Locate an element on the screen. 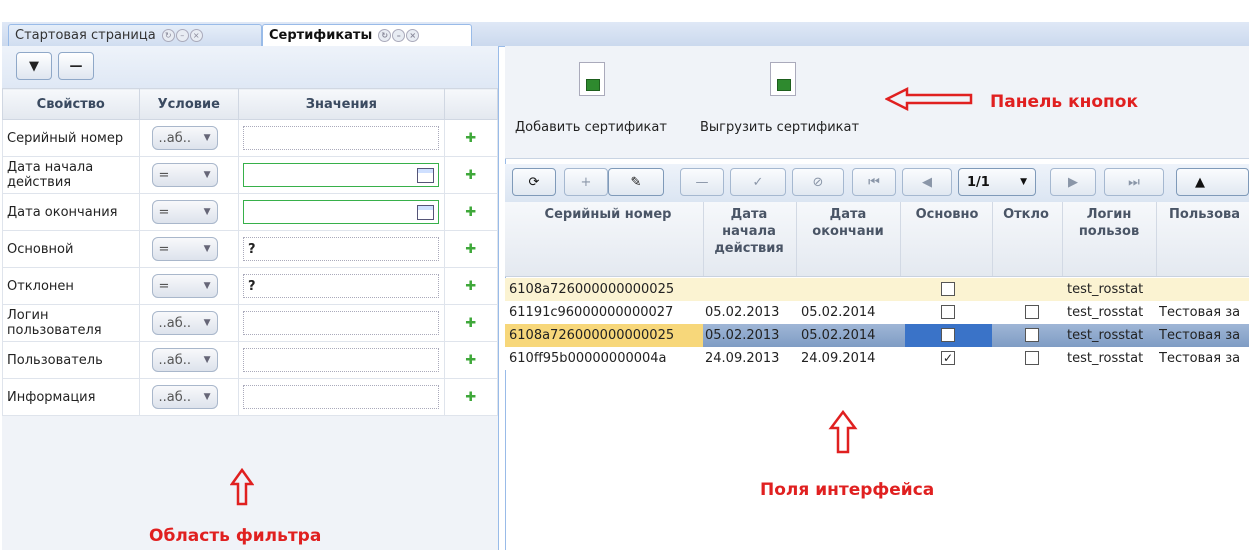 The image size is (1249, 550). condition-value: = is located at coordinates (164, 212).